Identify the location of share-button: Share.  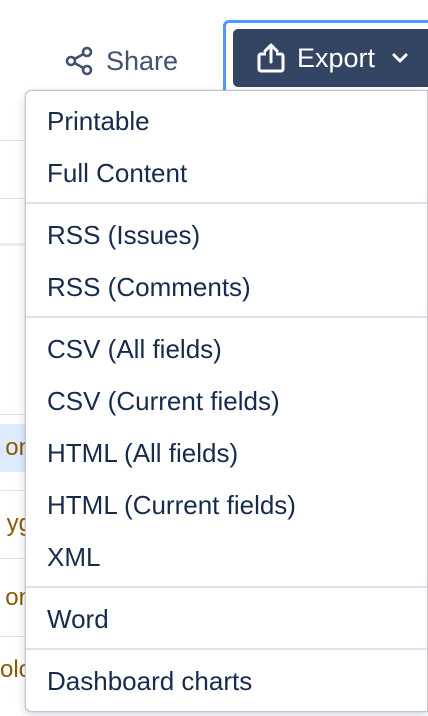
(121, 61).